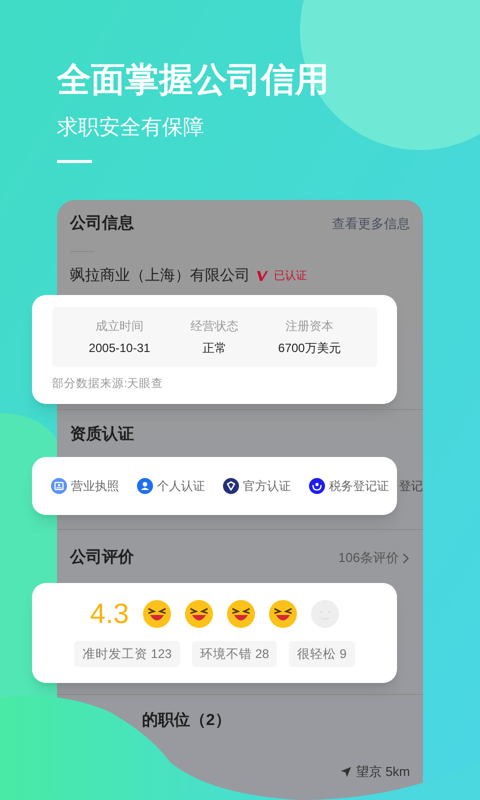 This screenshot has width=480, height=800. I want to click on fact-label: 注册资本, so click(310, 326).